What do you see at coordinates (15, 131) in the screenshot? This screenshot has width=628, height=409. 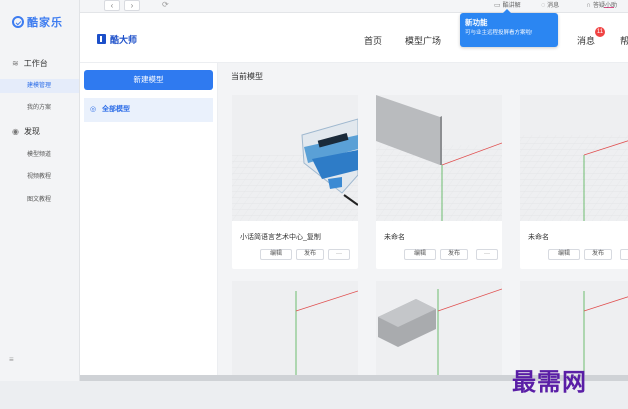 I see `compass-icon: ◉` at bounding box center [15, 131].